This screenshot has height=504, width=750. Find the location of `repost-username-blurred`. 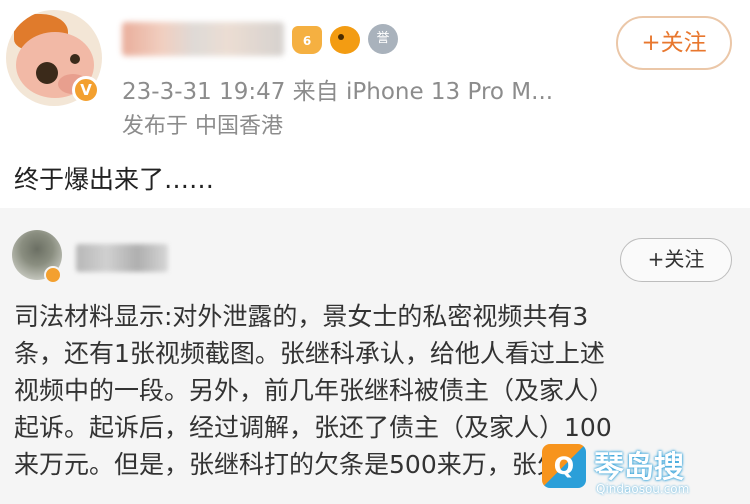

repost-username-blurred is located at coordinates (122, 258).